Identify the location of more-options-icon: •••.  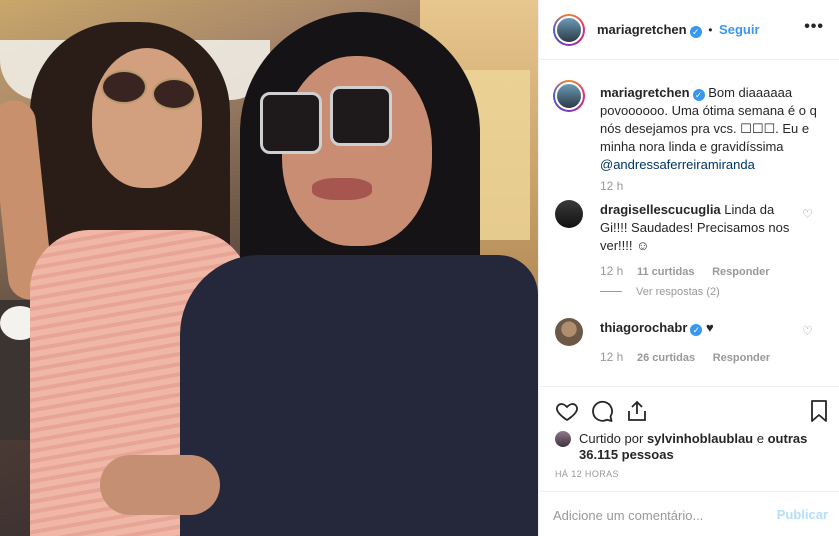
(814, 27).